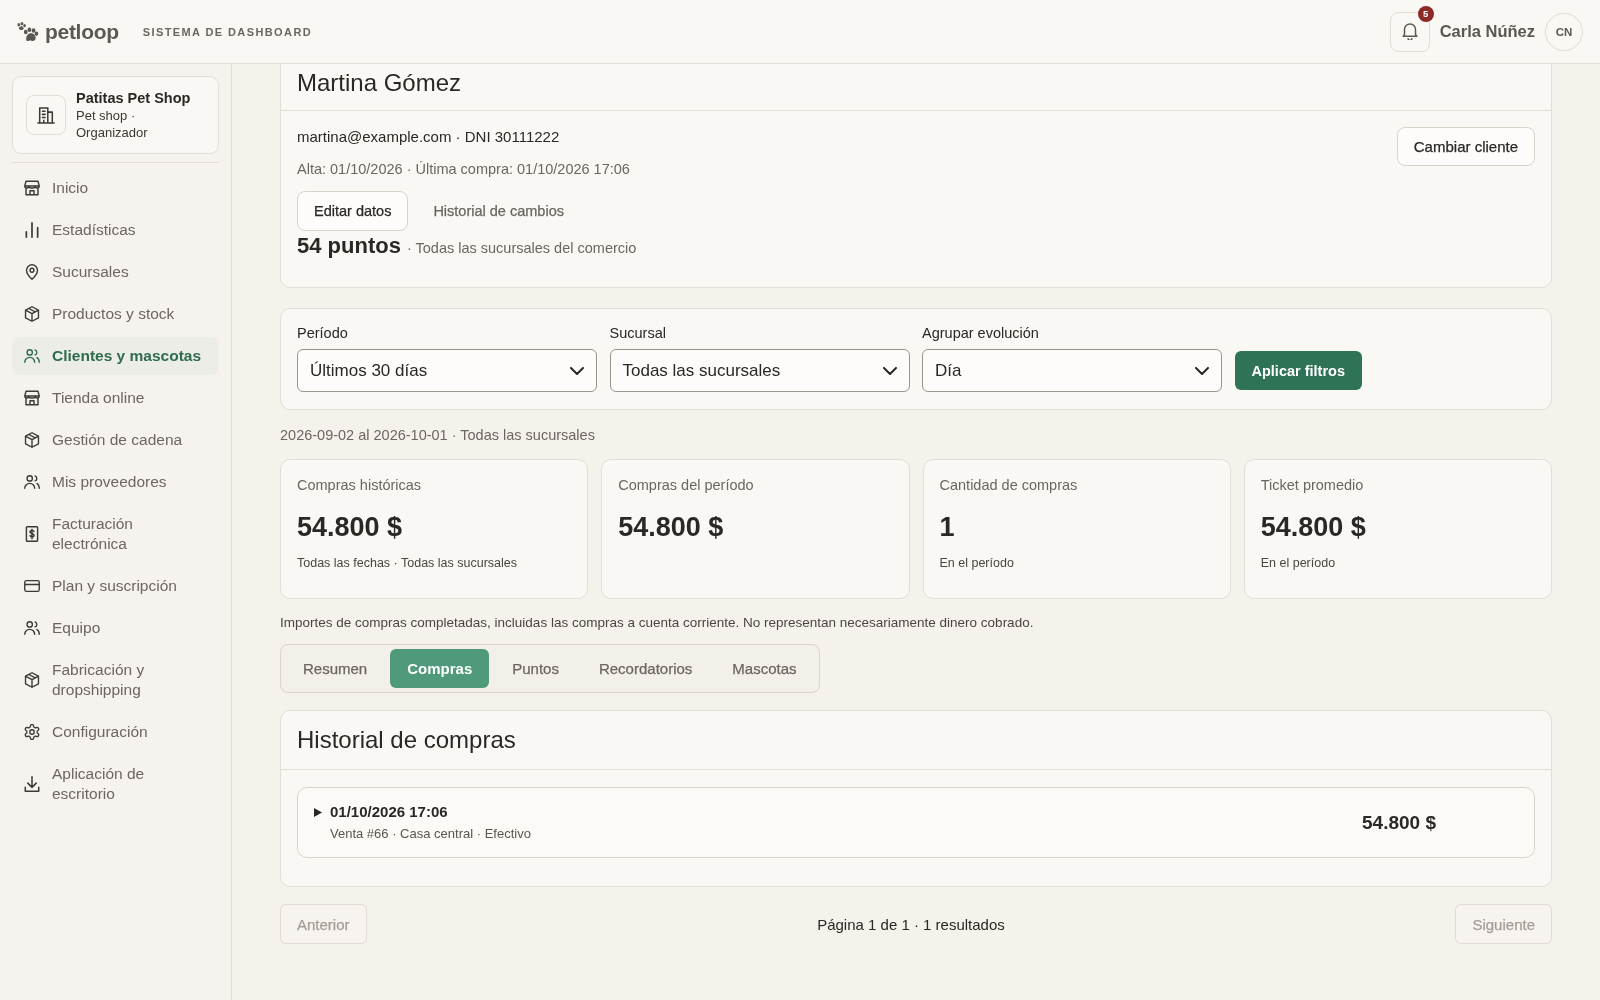 Image resolution: width=1600 pixels, height=1000 pixels. Describe the element at coordinates (657, 623) in the screenshot. I see `footnote: Importes de compras completadas, incluidas las compras a cuenta corriente. No representan necesariamente dinero cobrado.` at that location.